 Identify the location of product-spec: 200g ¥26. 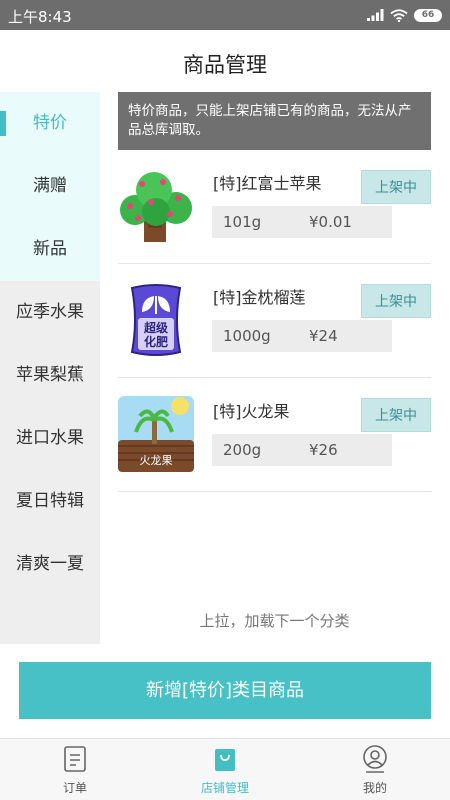
(302, 450).